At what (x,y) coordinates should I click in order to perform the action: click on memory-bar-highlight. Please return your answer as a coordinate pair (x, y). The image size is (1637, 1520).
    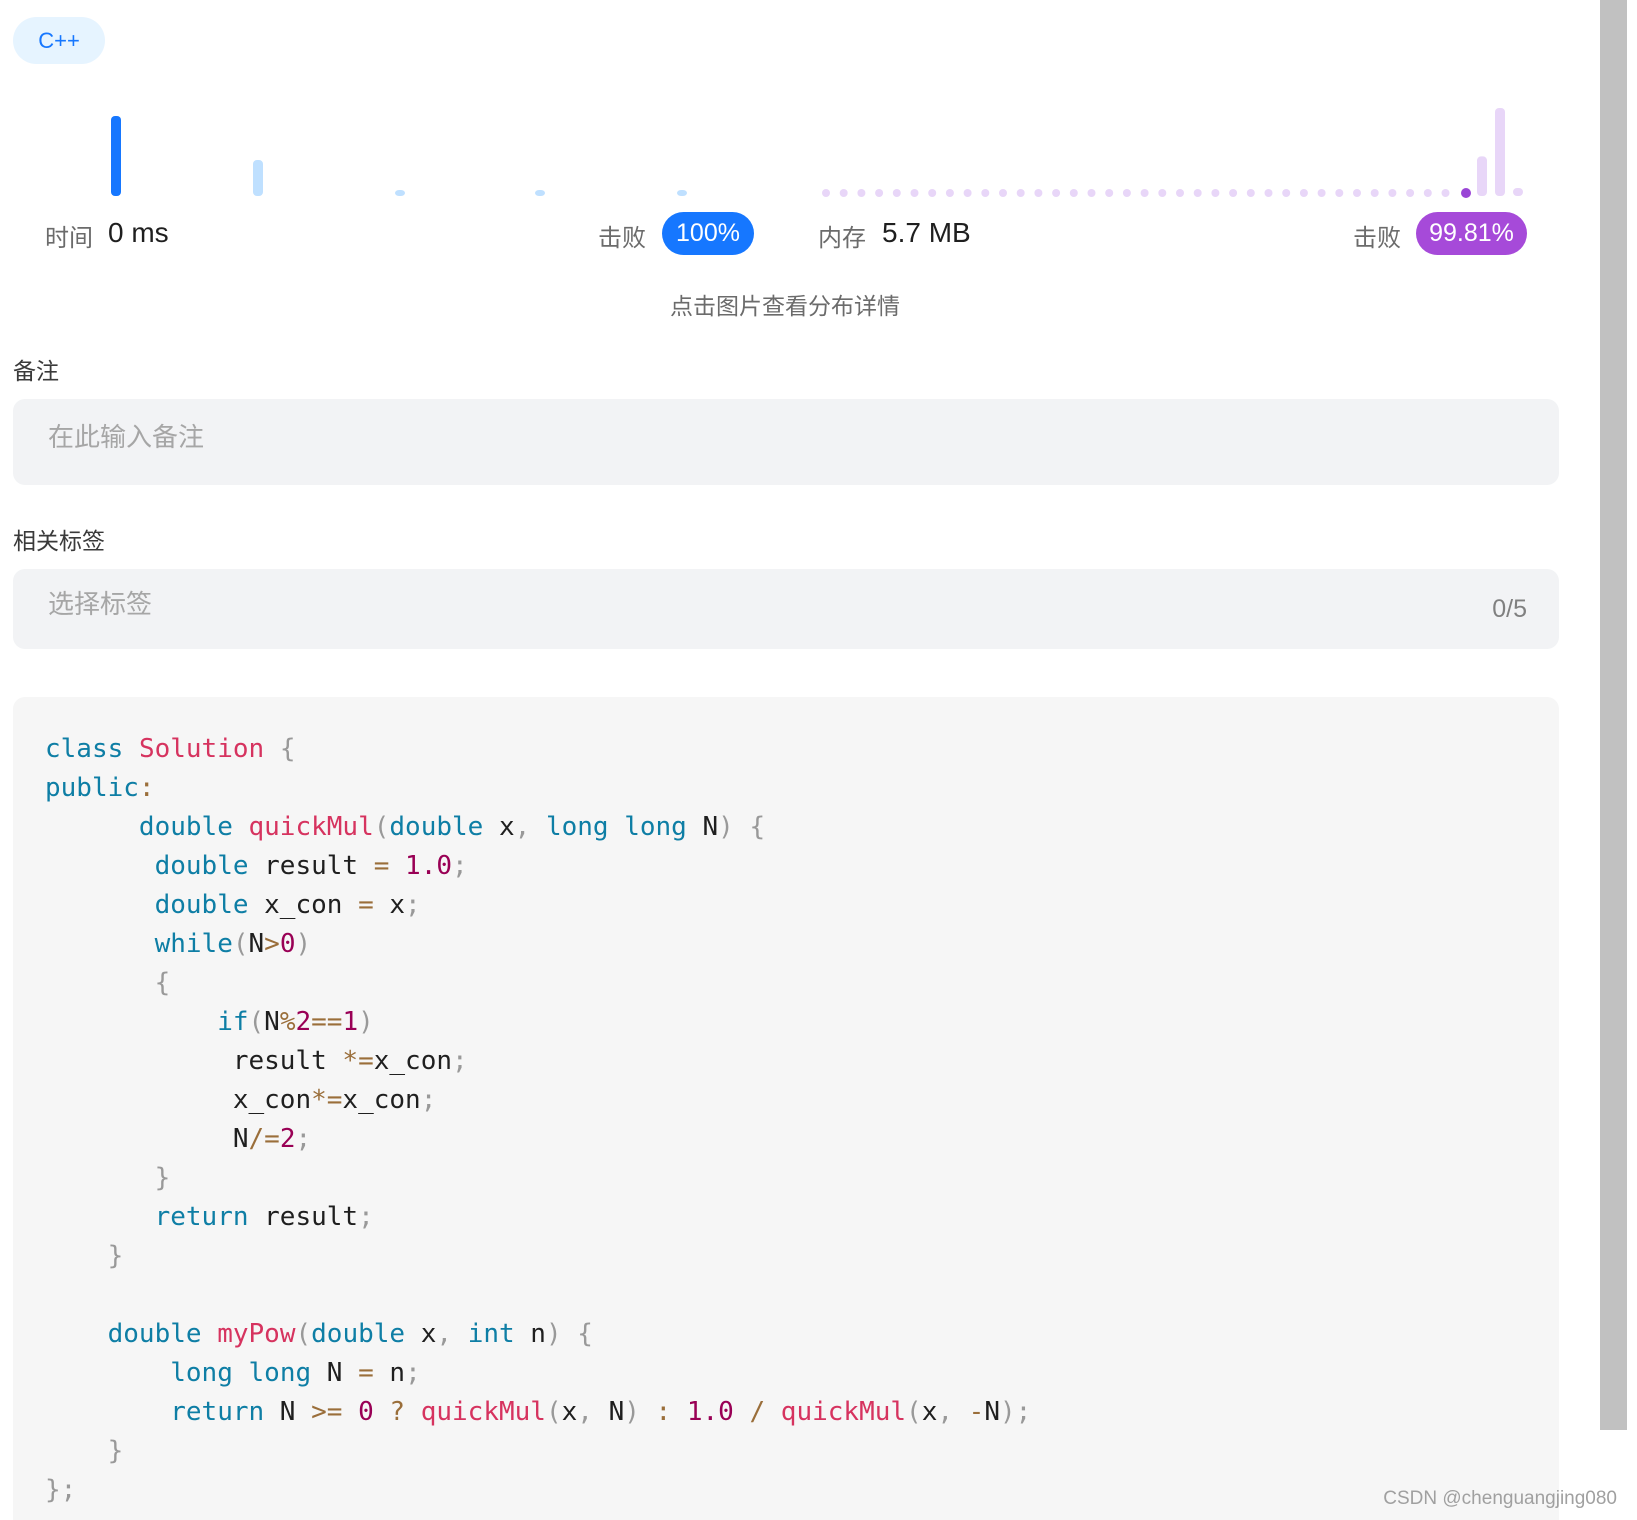
    Looking at the image, I should click on (1466, 193).